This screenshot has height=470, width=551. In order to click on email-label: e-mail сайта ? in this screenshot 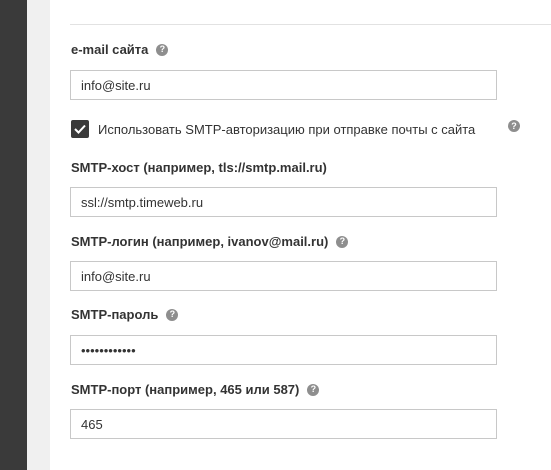, I will do `click(120, 49)`.